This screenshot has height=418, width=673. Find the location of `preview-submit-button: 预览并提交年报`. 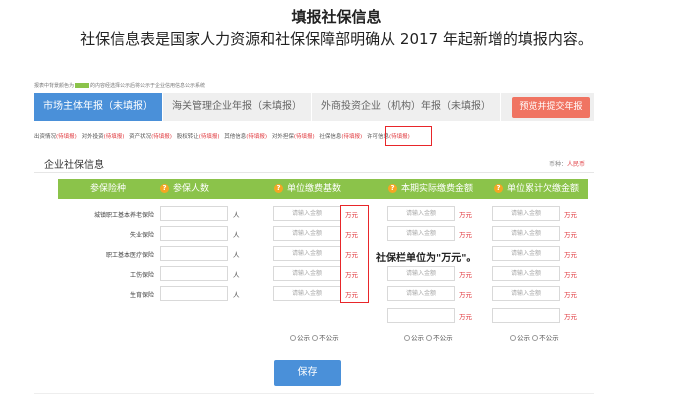

preview-submit-button: 预览并提交年报 is located at coordinates (551, 107).